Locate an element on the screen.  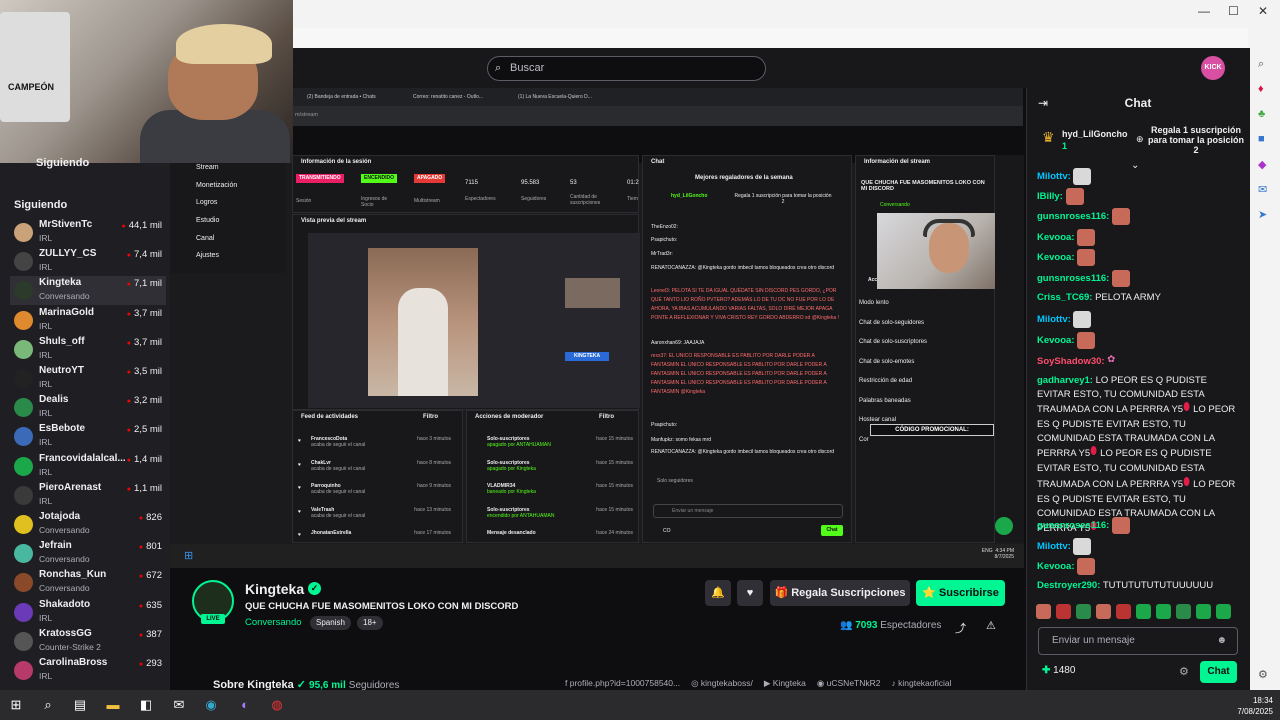
stream-category: Conversando is located at coordinates (273, 622).